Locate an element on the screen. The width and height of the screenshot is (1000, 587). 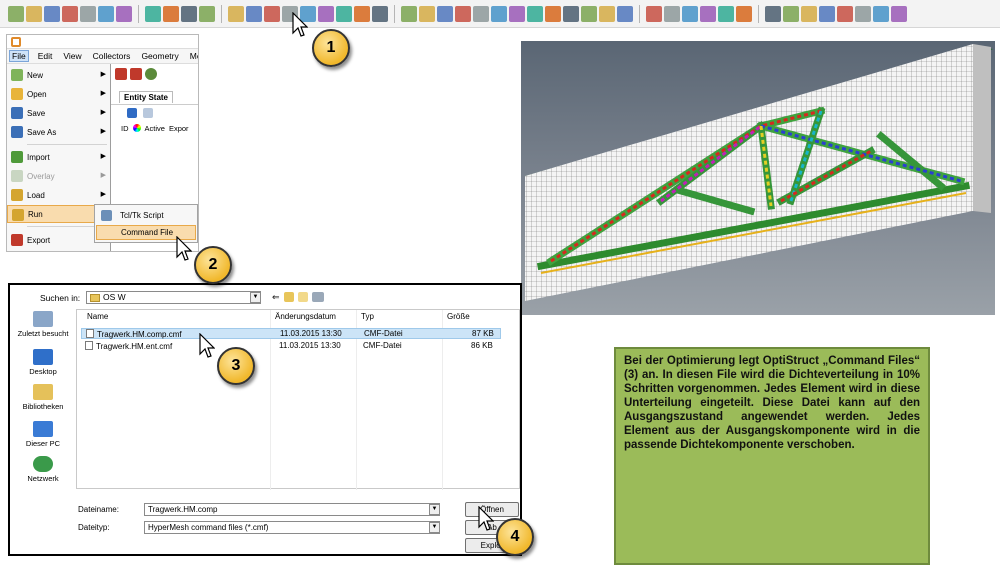
menu-item-load: Load ▶ is located at coordinates (59, 195).